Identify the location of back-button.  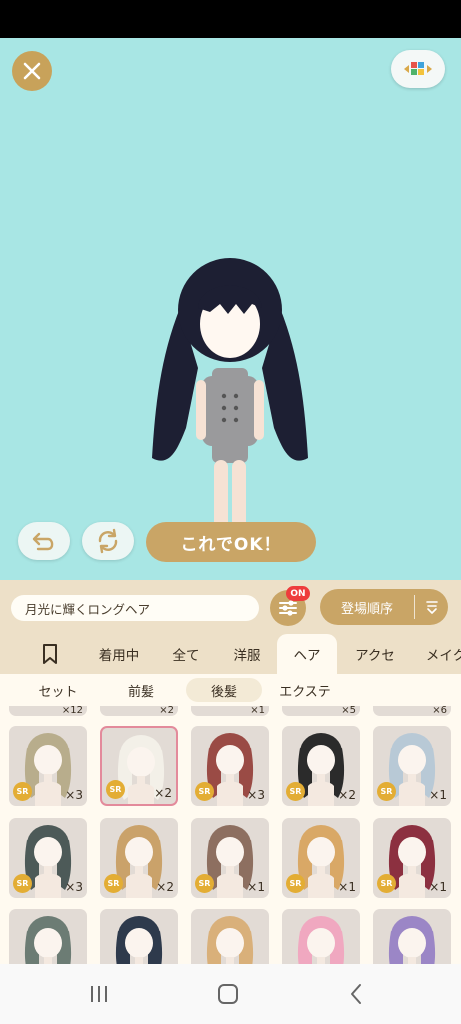
(356, 994).